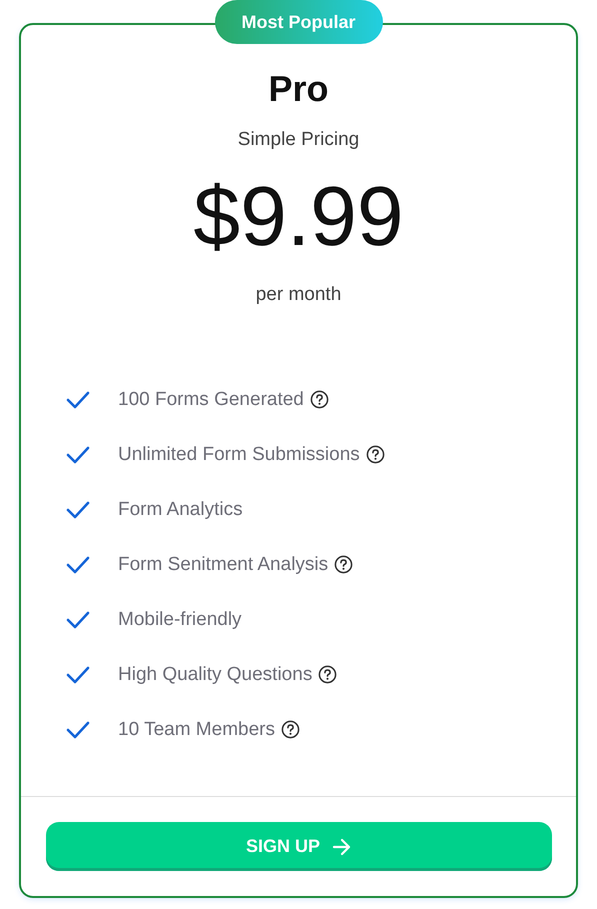 Image resolution: width=597 pixels, height=909 pixels. I want to click on billing-period: per month, so click(299, 295).